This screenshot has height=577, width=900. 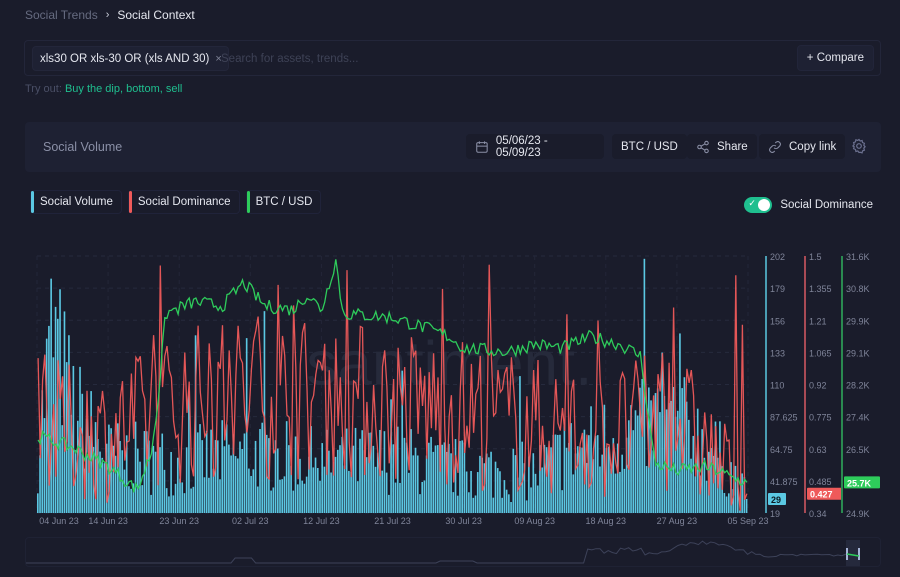 What do you see at coordinates (123, 89) in the screenshot?
I see `tryout-suggestions: Buy the dip, bottom, sell` at bounding box center [123, 89].